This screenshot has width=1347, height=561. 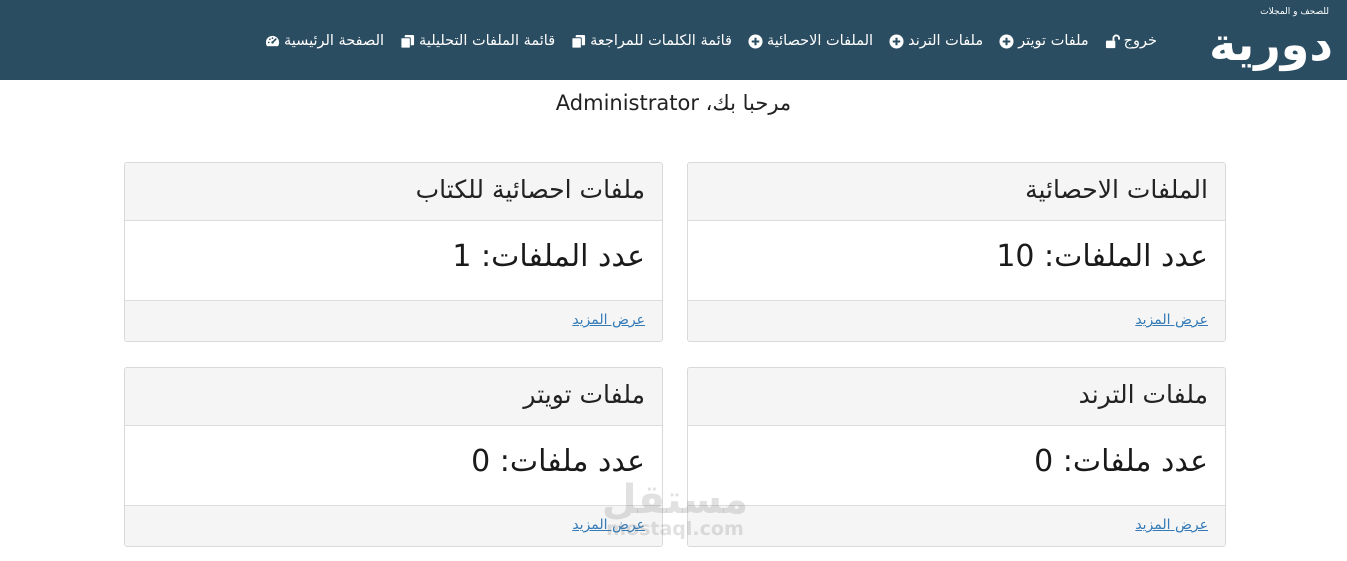 What do you see at coordinates (393, 397) in the screenshot?
I see `card-title: ملفات تويتر` at bounding box center [393, 397].